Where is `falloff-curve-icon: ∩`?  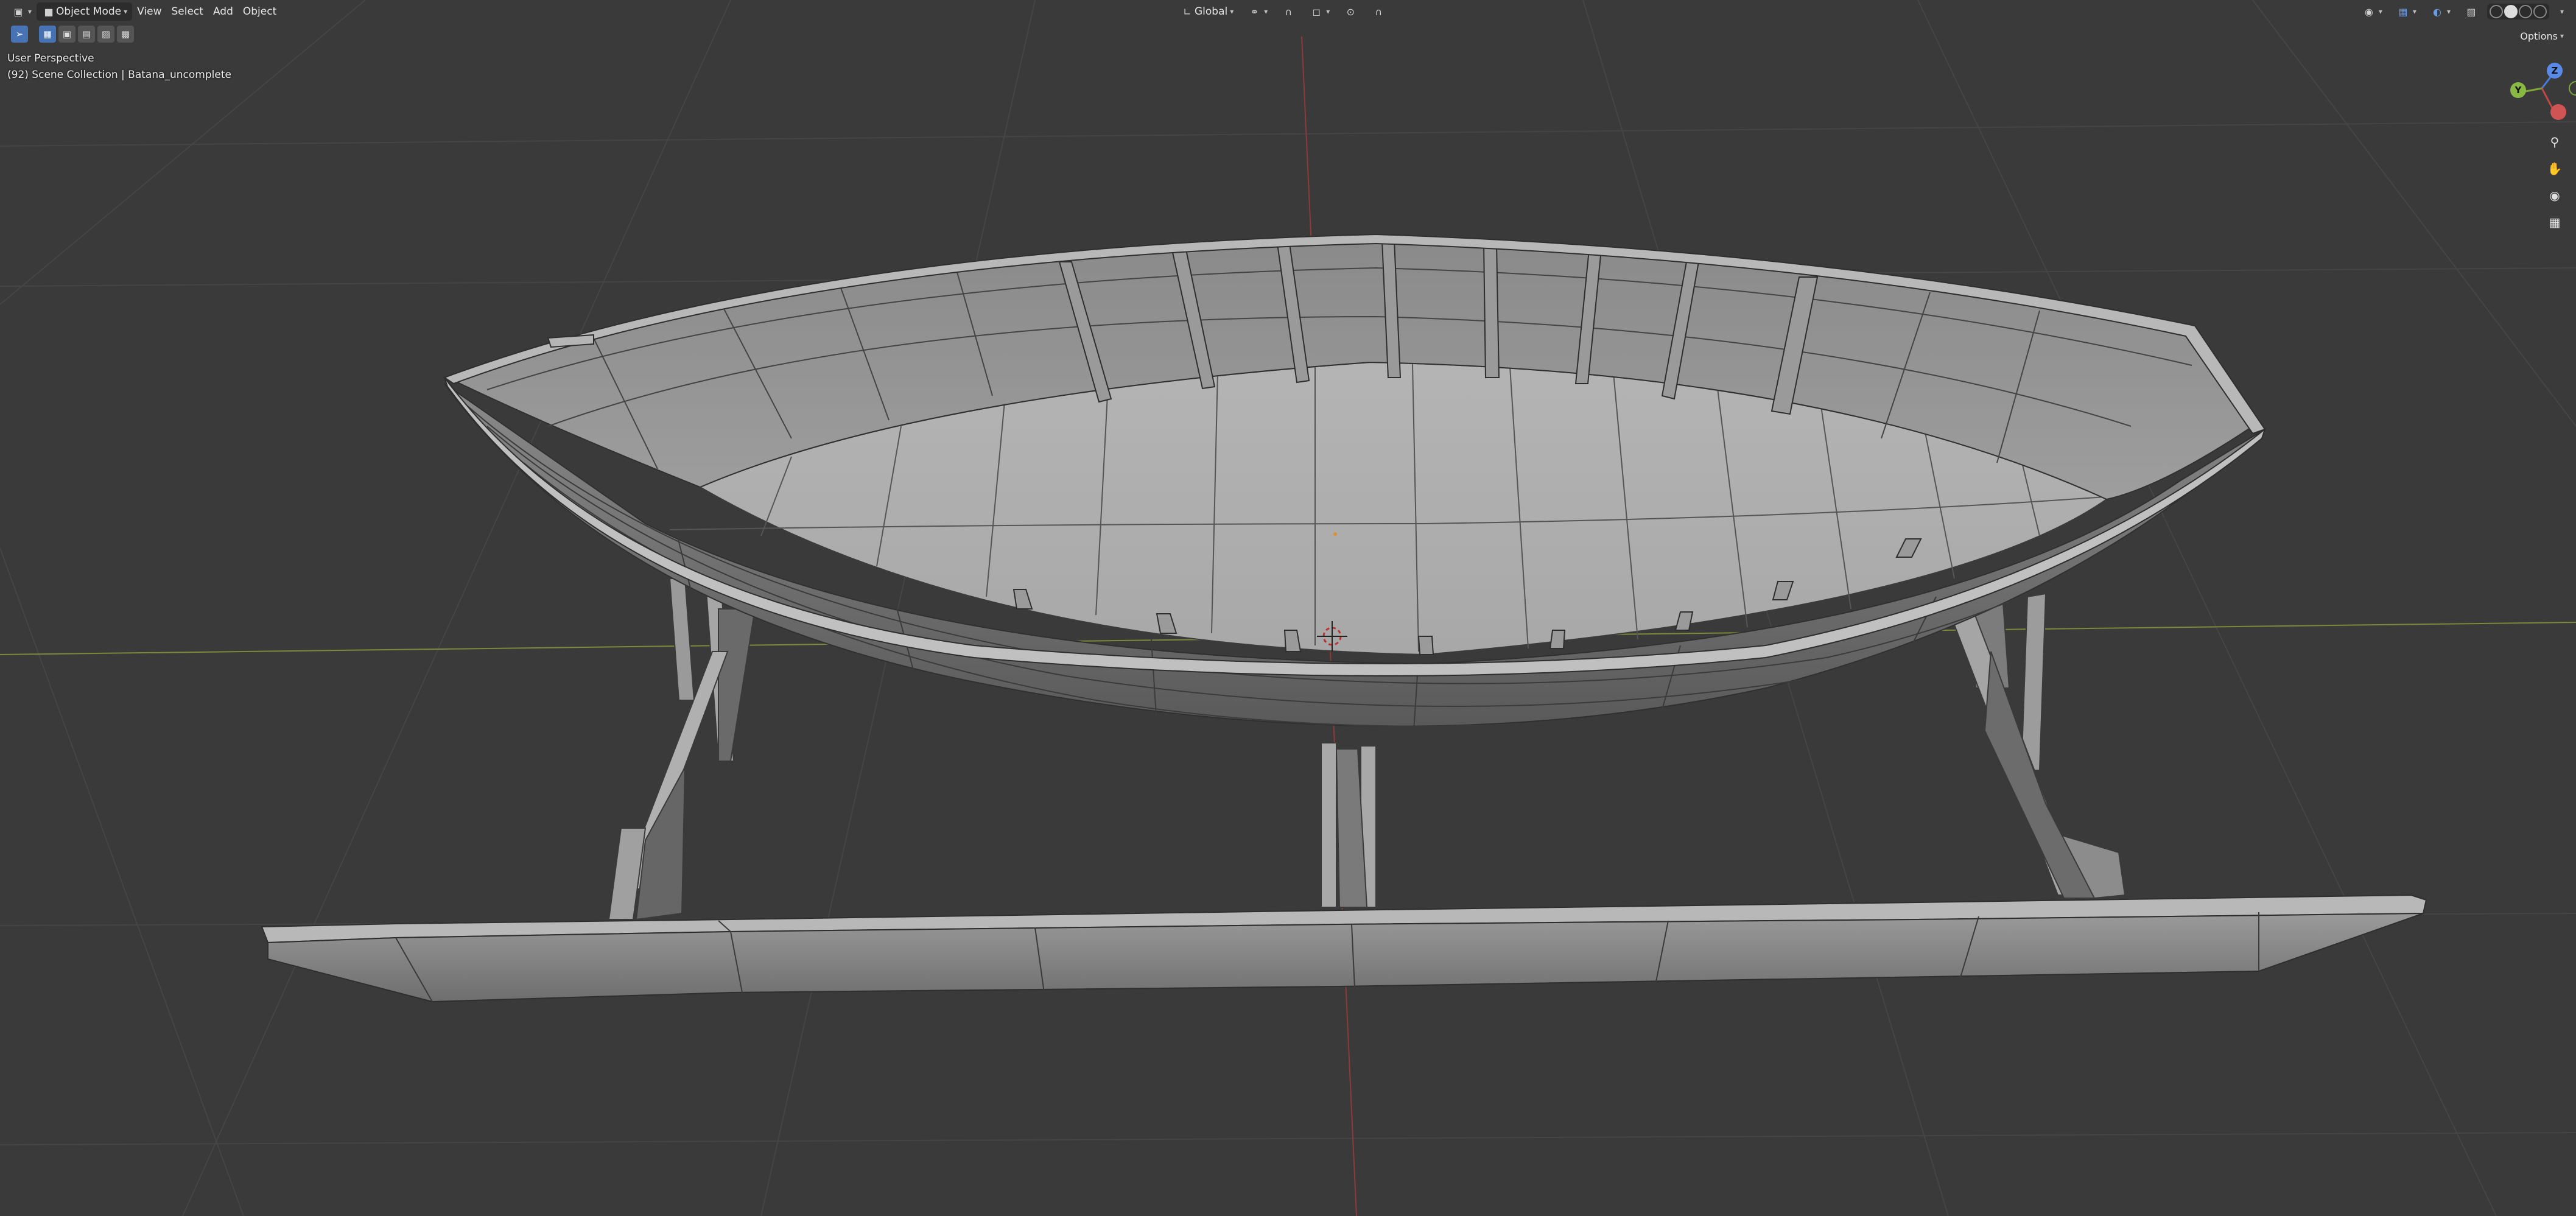 falloff-curve-icon: ∩ is located at coordinates (1379, 12).